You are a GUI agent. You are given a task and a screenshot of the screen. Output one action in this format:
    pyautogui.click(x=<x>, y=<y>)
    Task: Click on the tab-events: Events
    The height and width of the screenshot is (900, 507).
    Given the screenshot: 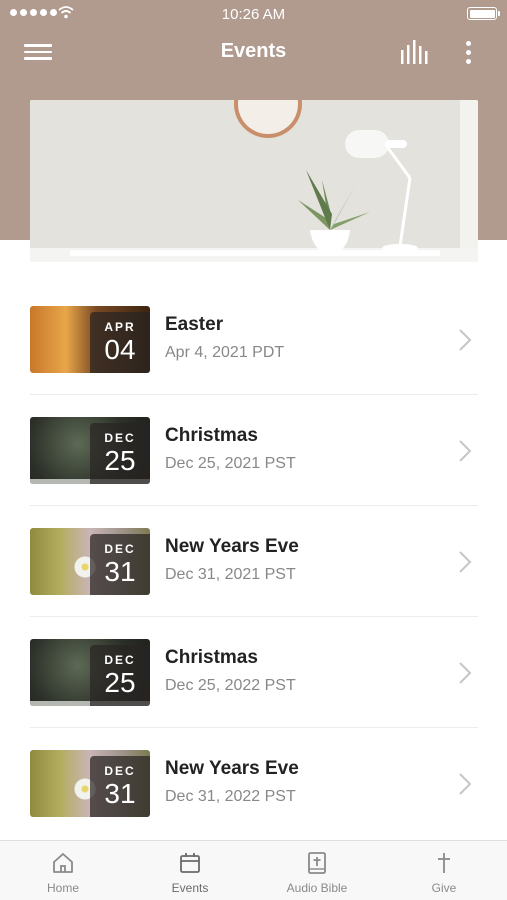 What is the action you would take?
    pyautogui.click(x=190, y=870)
    